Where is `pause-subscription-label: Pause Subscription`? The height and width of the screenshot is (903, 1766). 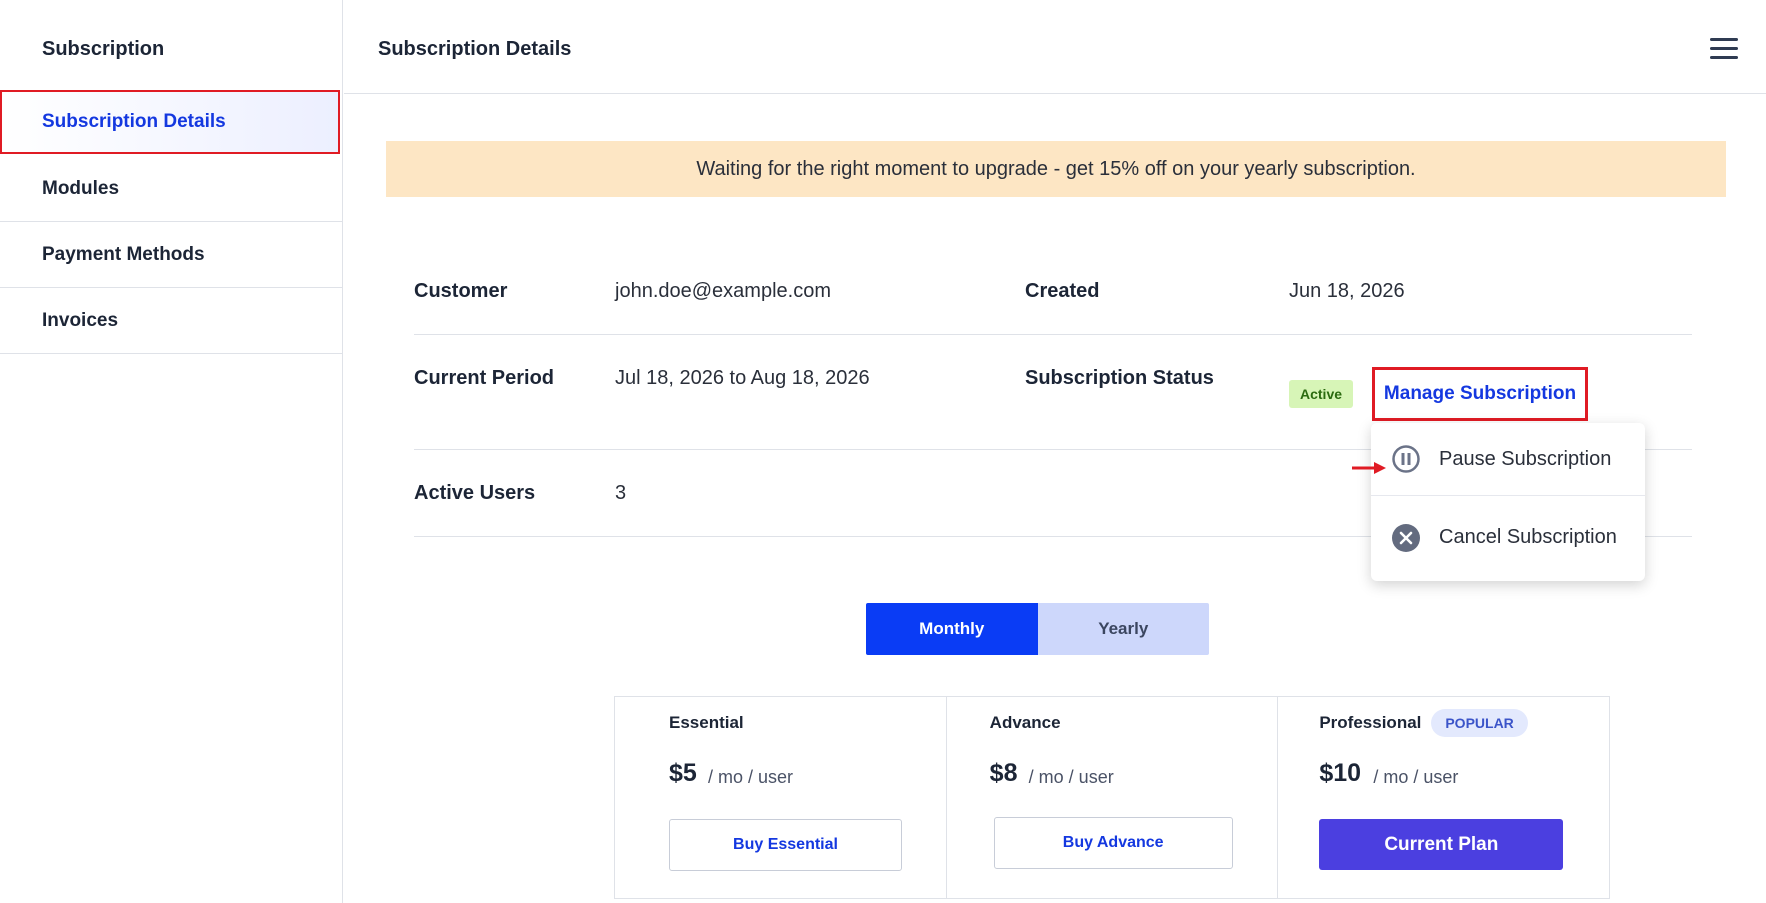
pause-subscription-label: Pause Subscription is located at coordinates (1525, 458).